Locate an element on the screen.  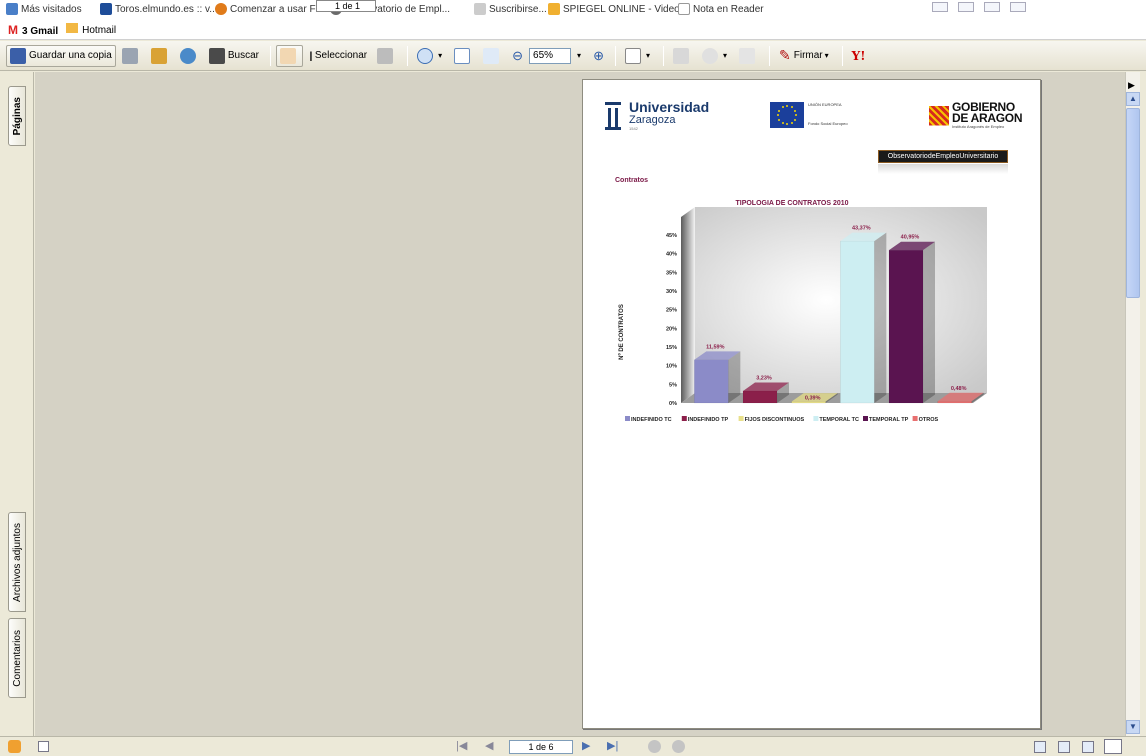
y-tick-label: 0% is located at coordinates (673, 404).